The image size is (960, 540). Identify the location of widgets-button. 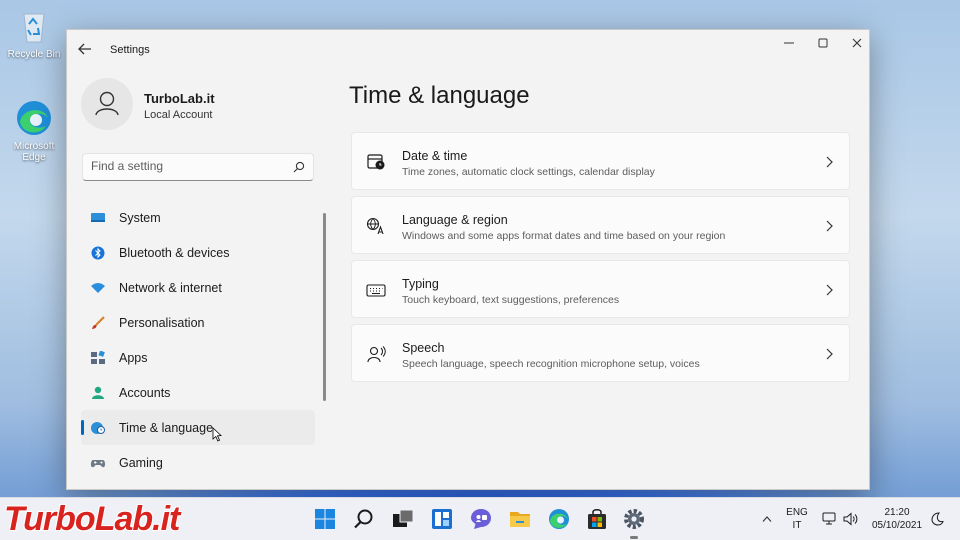
(442, 519).